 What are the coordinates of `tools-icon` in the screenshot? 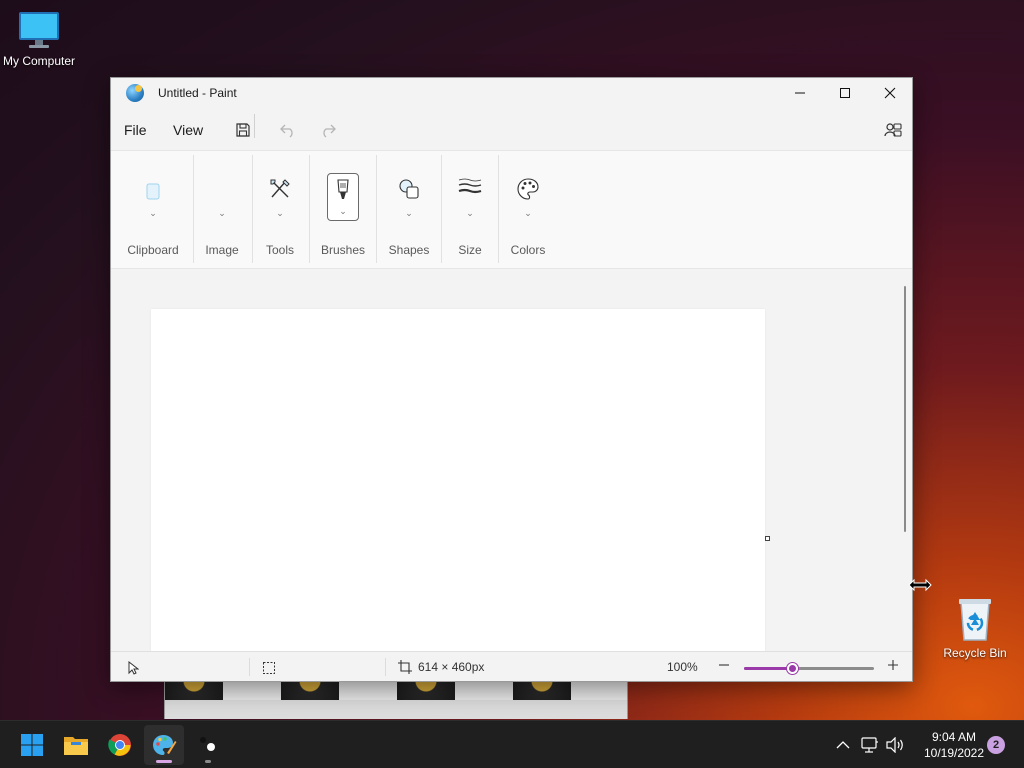 It's located at (280, 188).